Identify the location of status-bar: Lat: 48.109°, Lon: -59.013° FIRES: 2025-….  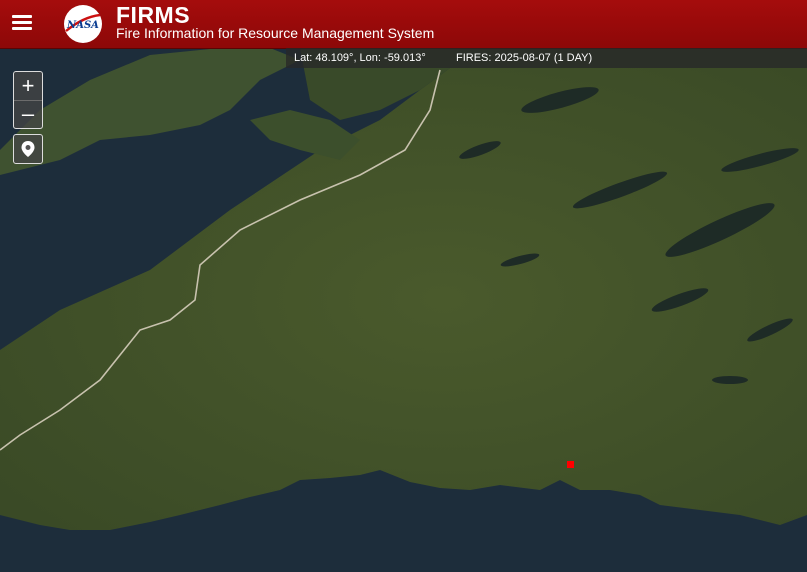
(546, 58).